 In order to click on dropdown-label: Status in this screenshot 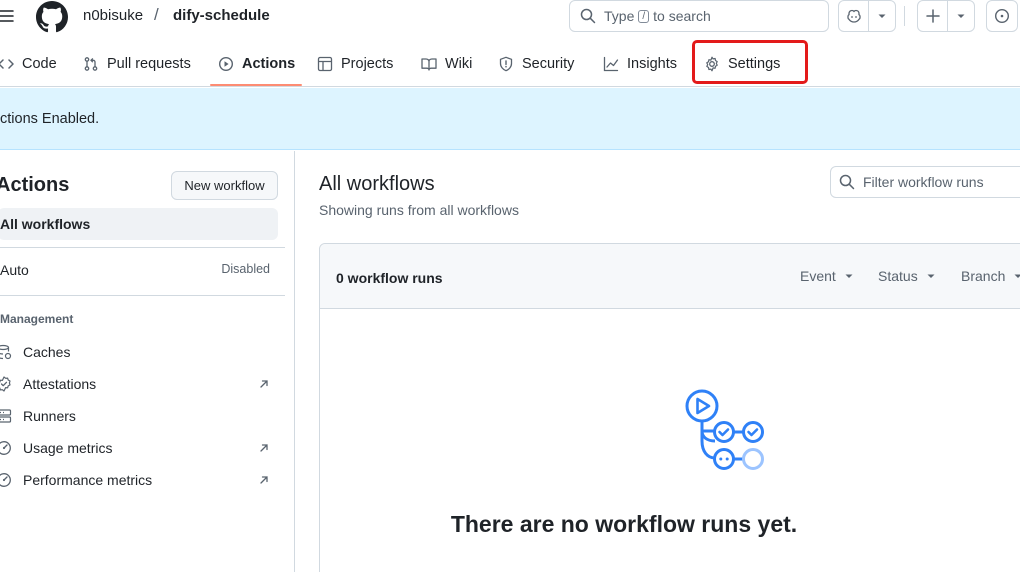, I will do `click(898, 276)`.